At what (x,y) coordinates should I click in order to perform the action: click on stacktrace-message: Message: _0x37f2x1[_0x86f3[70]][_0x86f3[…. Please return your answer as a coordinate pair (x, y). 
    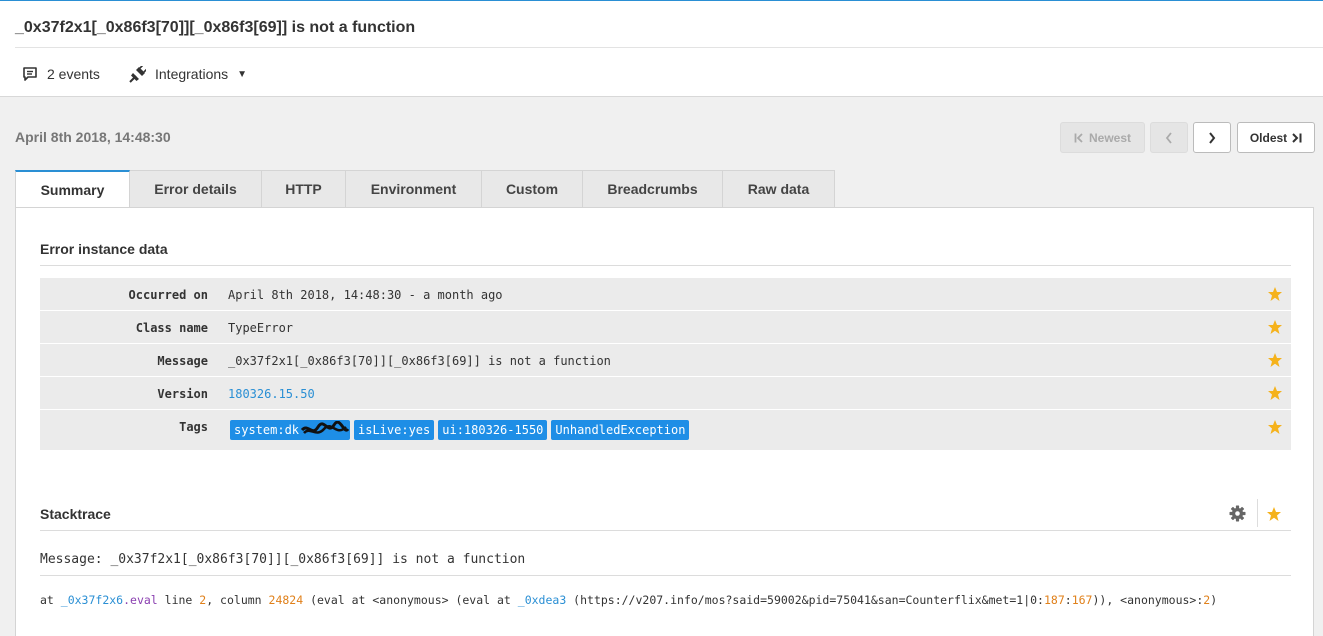
    Looking at the image, I should click on (283, 559).